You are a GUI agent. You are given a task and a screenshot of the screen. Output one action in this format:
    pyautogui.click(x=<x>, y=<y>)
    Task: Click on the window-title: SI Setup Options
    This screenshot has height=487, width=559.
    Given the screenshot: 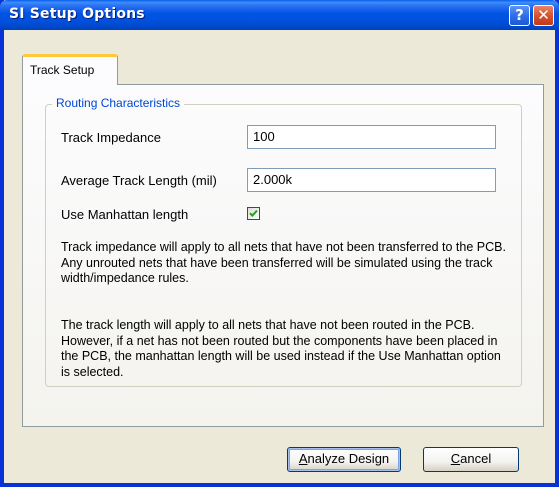 What is the action you would take?
    pyautogui.click(x=77, y=14)
    